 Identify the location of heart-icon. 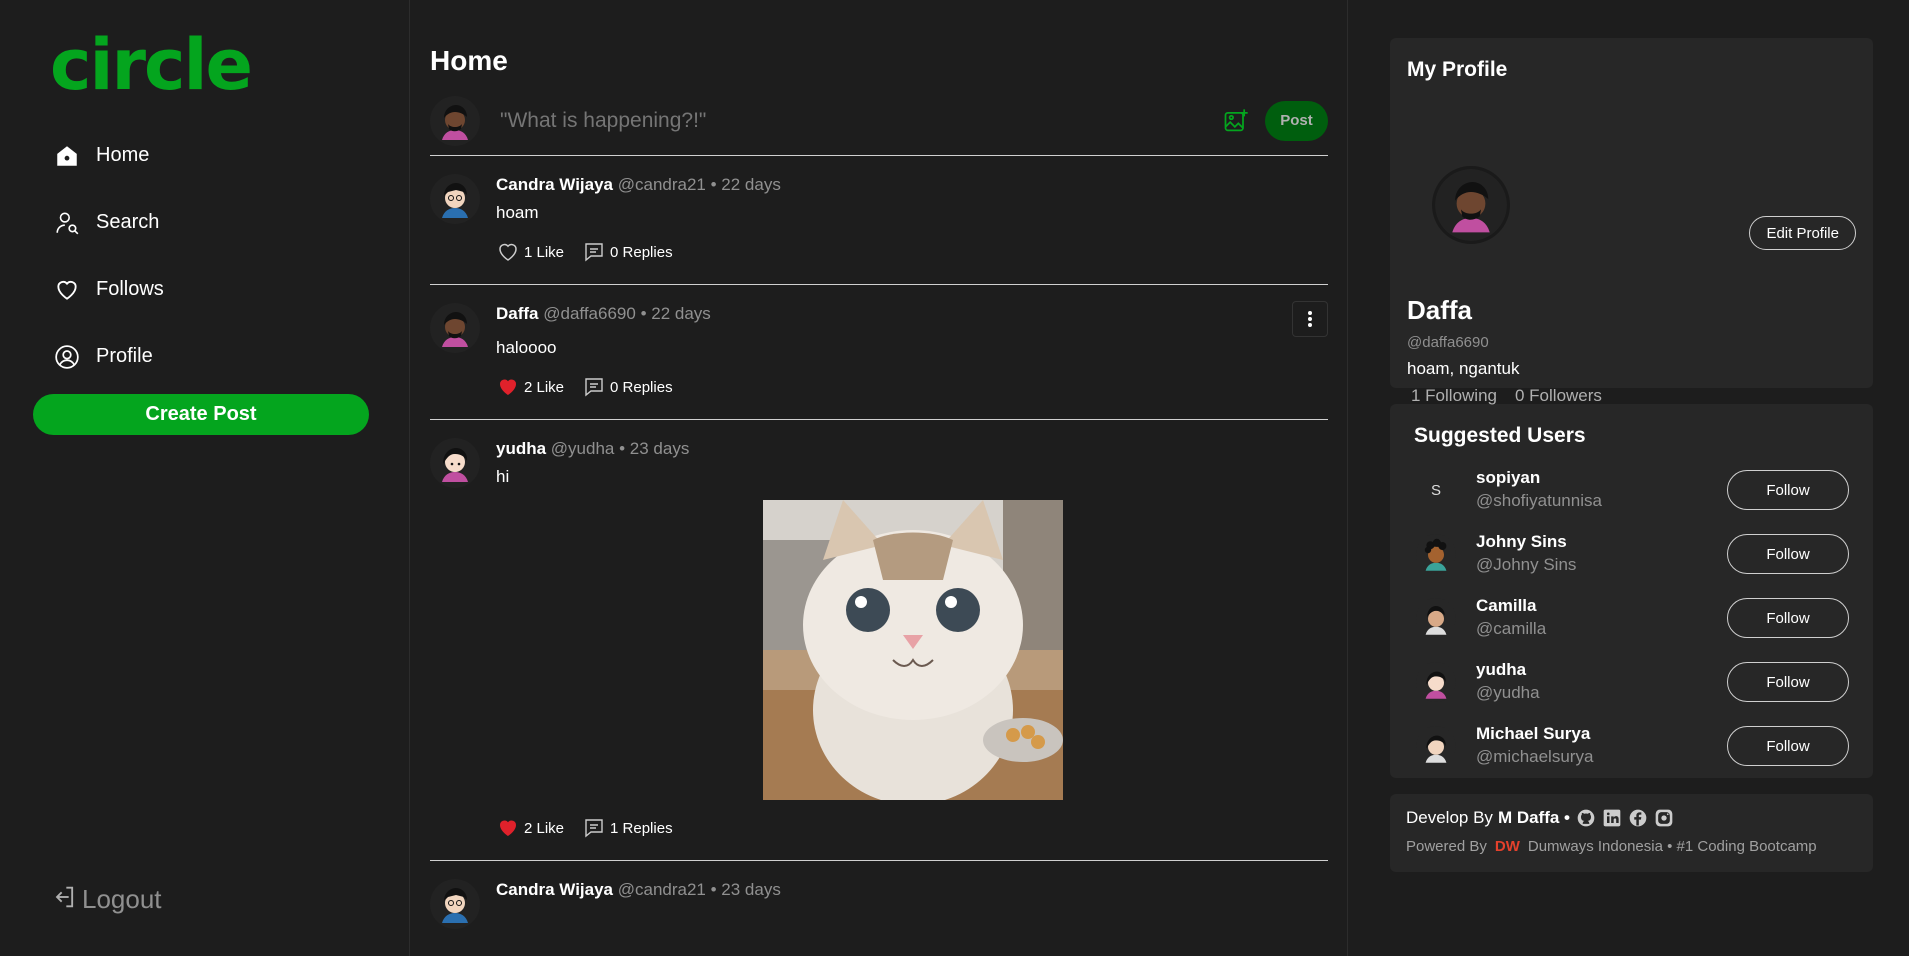
(67, 290).